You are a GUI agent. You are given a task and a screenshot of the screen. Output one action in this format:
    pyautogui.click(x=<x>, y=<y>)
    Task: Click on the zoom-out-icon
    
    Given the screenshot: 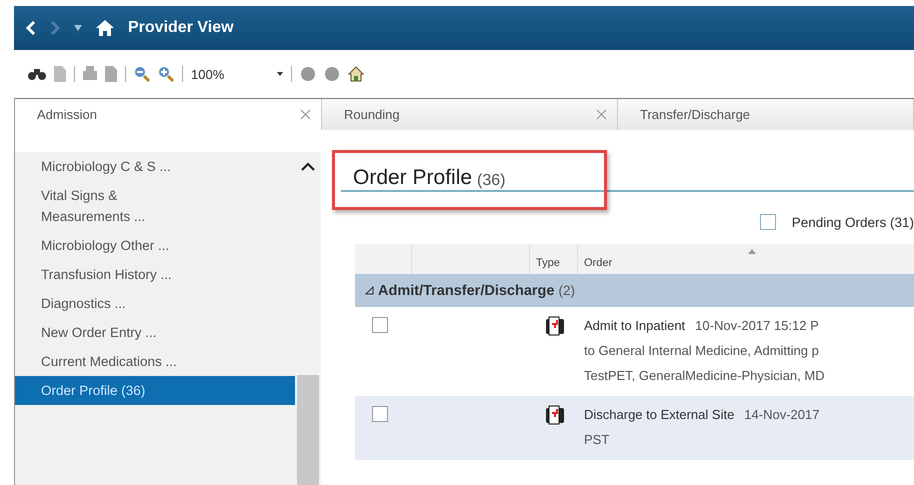 What is the action you would take?
    pyautogui.click(x=142, y=74)
    